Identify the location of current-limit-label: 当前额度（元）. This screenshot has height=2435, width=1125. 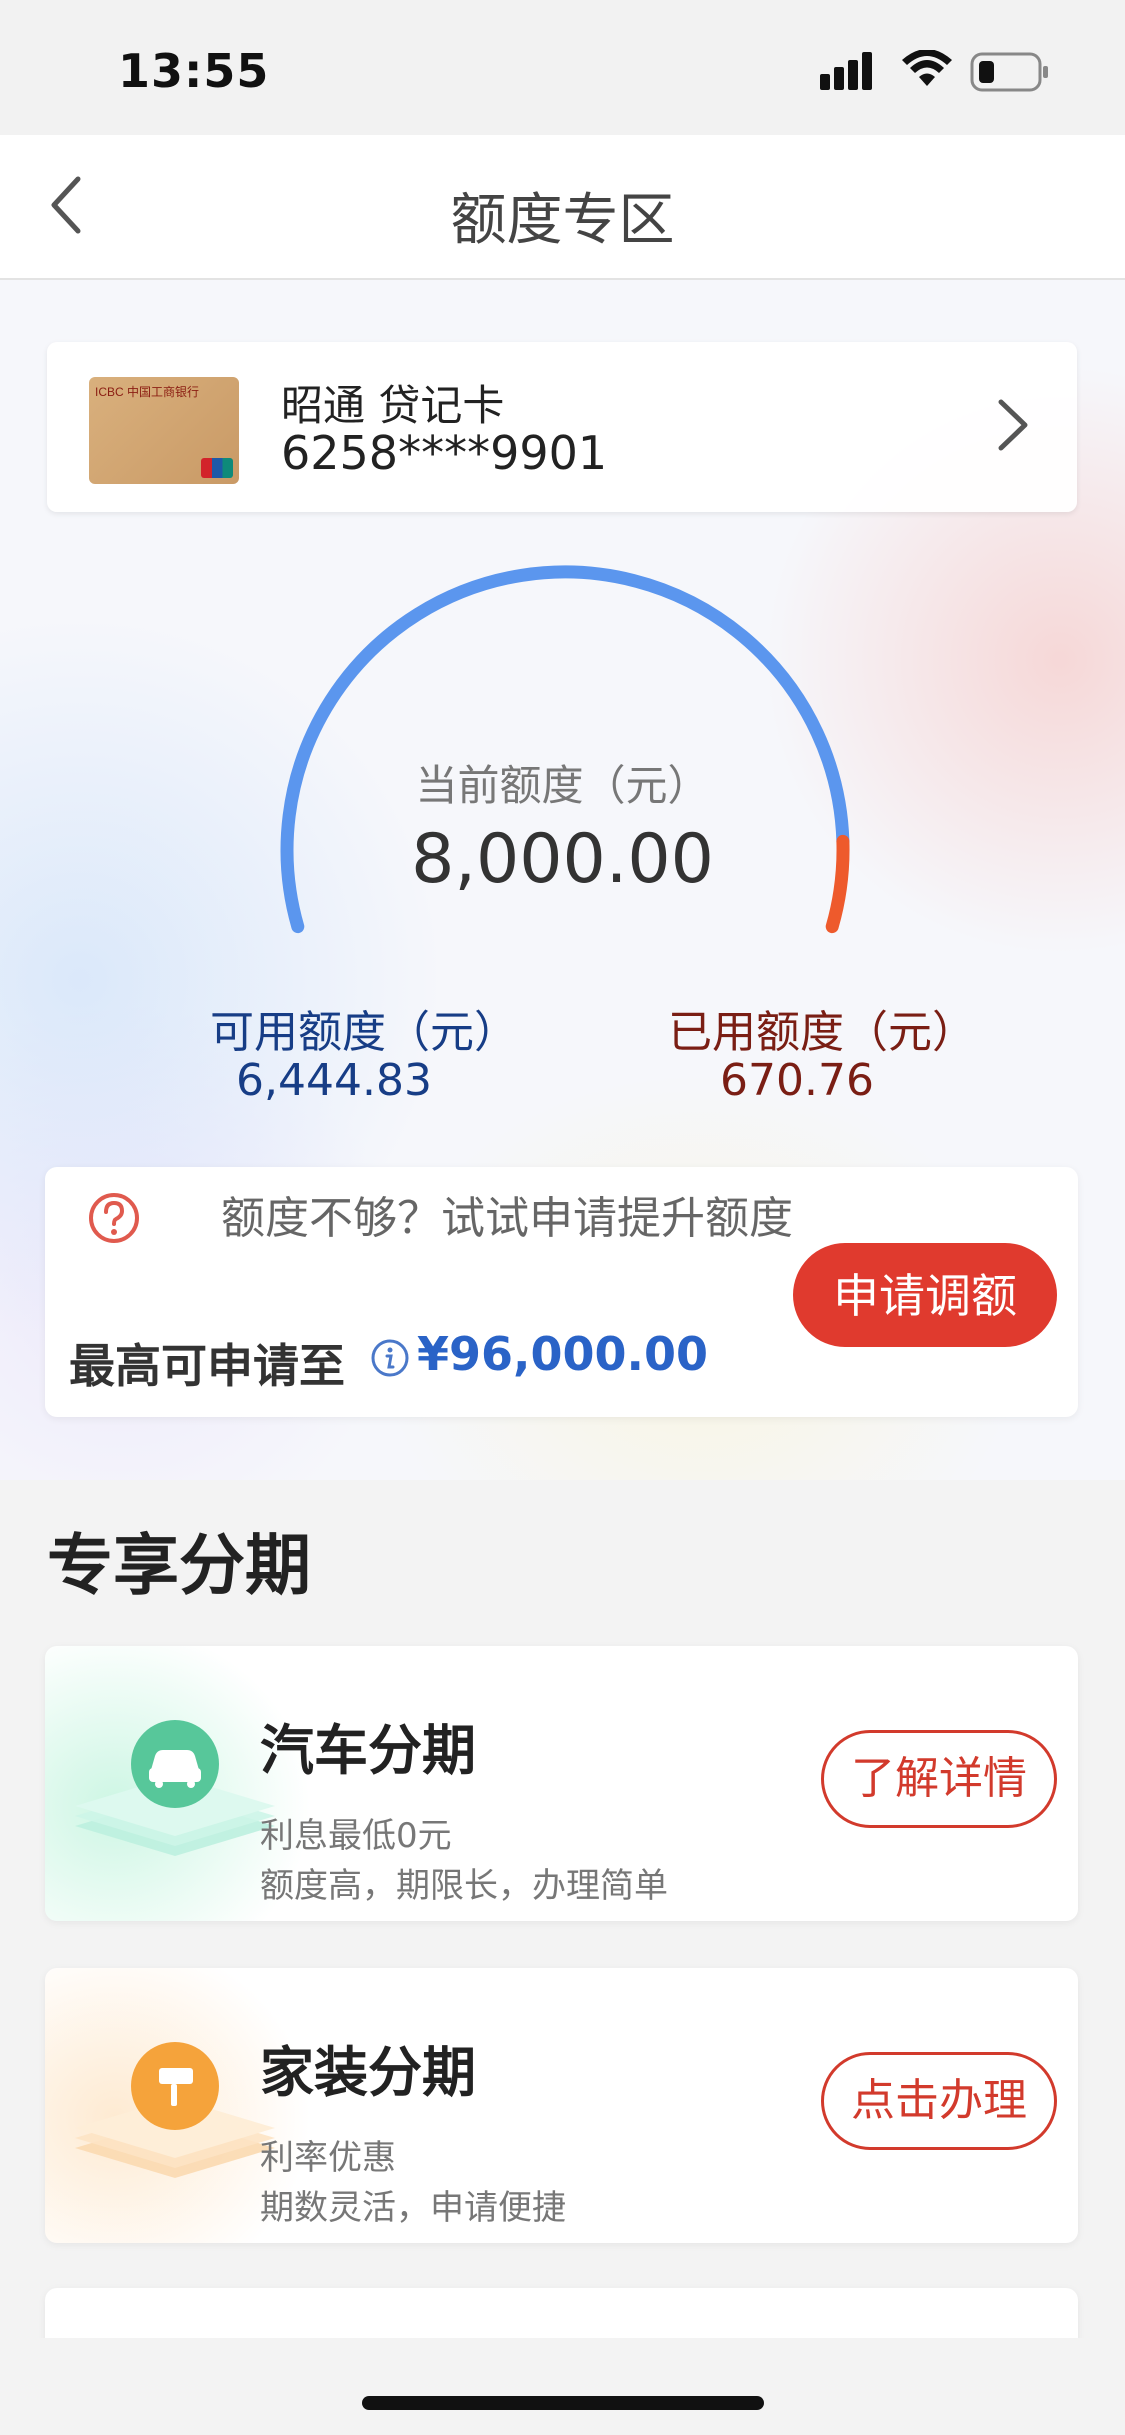
(562, 785).